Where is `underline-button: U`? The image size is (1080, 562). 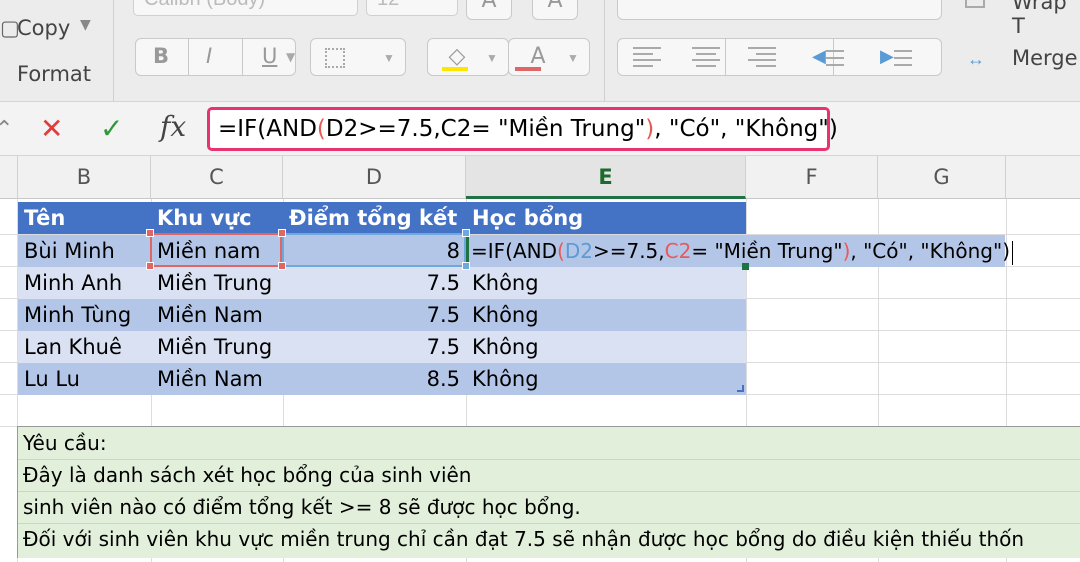 underline-button: U is located at coordinates (269, 56).